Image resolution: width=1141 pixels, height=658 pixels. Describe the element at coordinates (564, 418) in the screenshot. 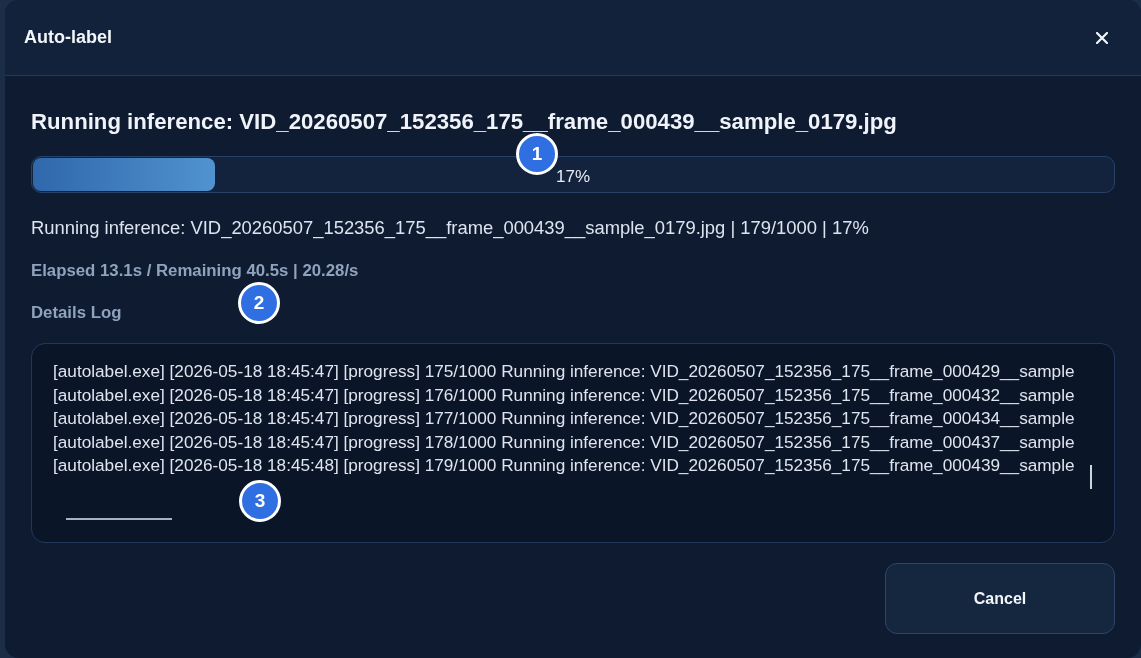

I see `log-line: [autolabel.exe] [2026-05-18 18:45:47] [progress] 177/1000 Running inference: VID_20260507_152356_175__frame_000434__sample` at that location.